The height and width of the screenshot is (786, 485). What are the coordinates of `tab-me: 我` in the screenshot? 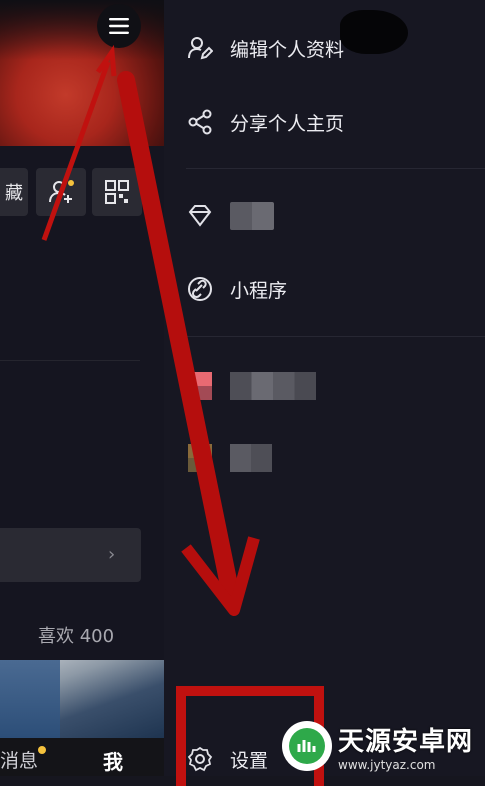 It's located at (113, 760).